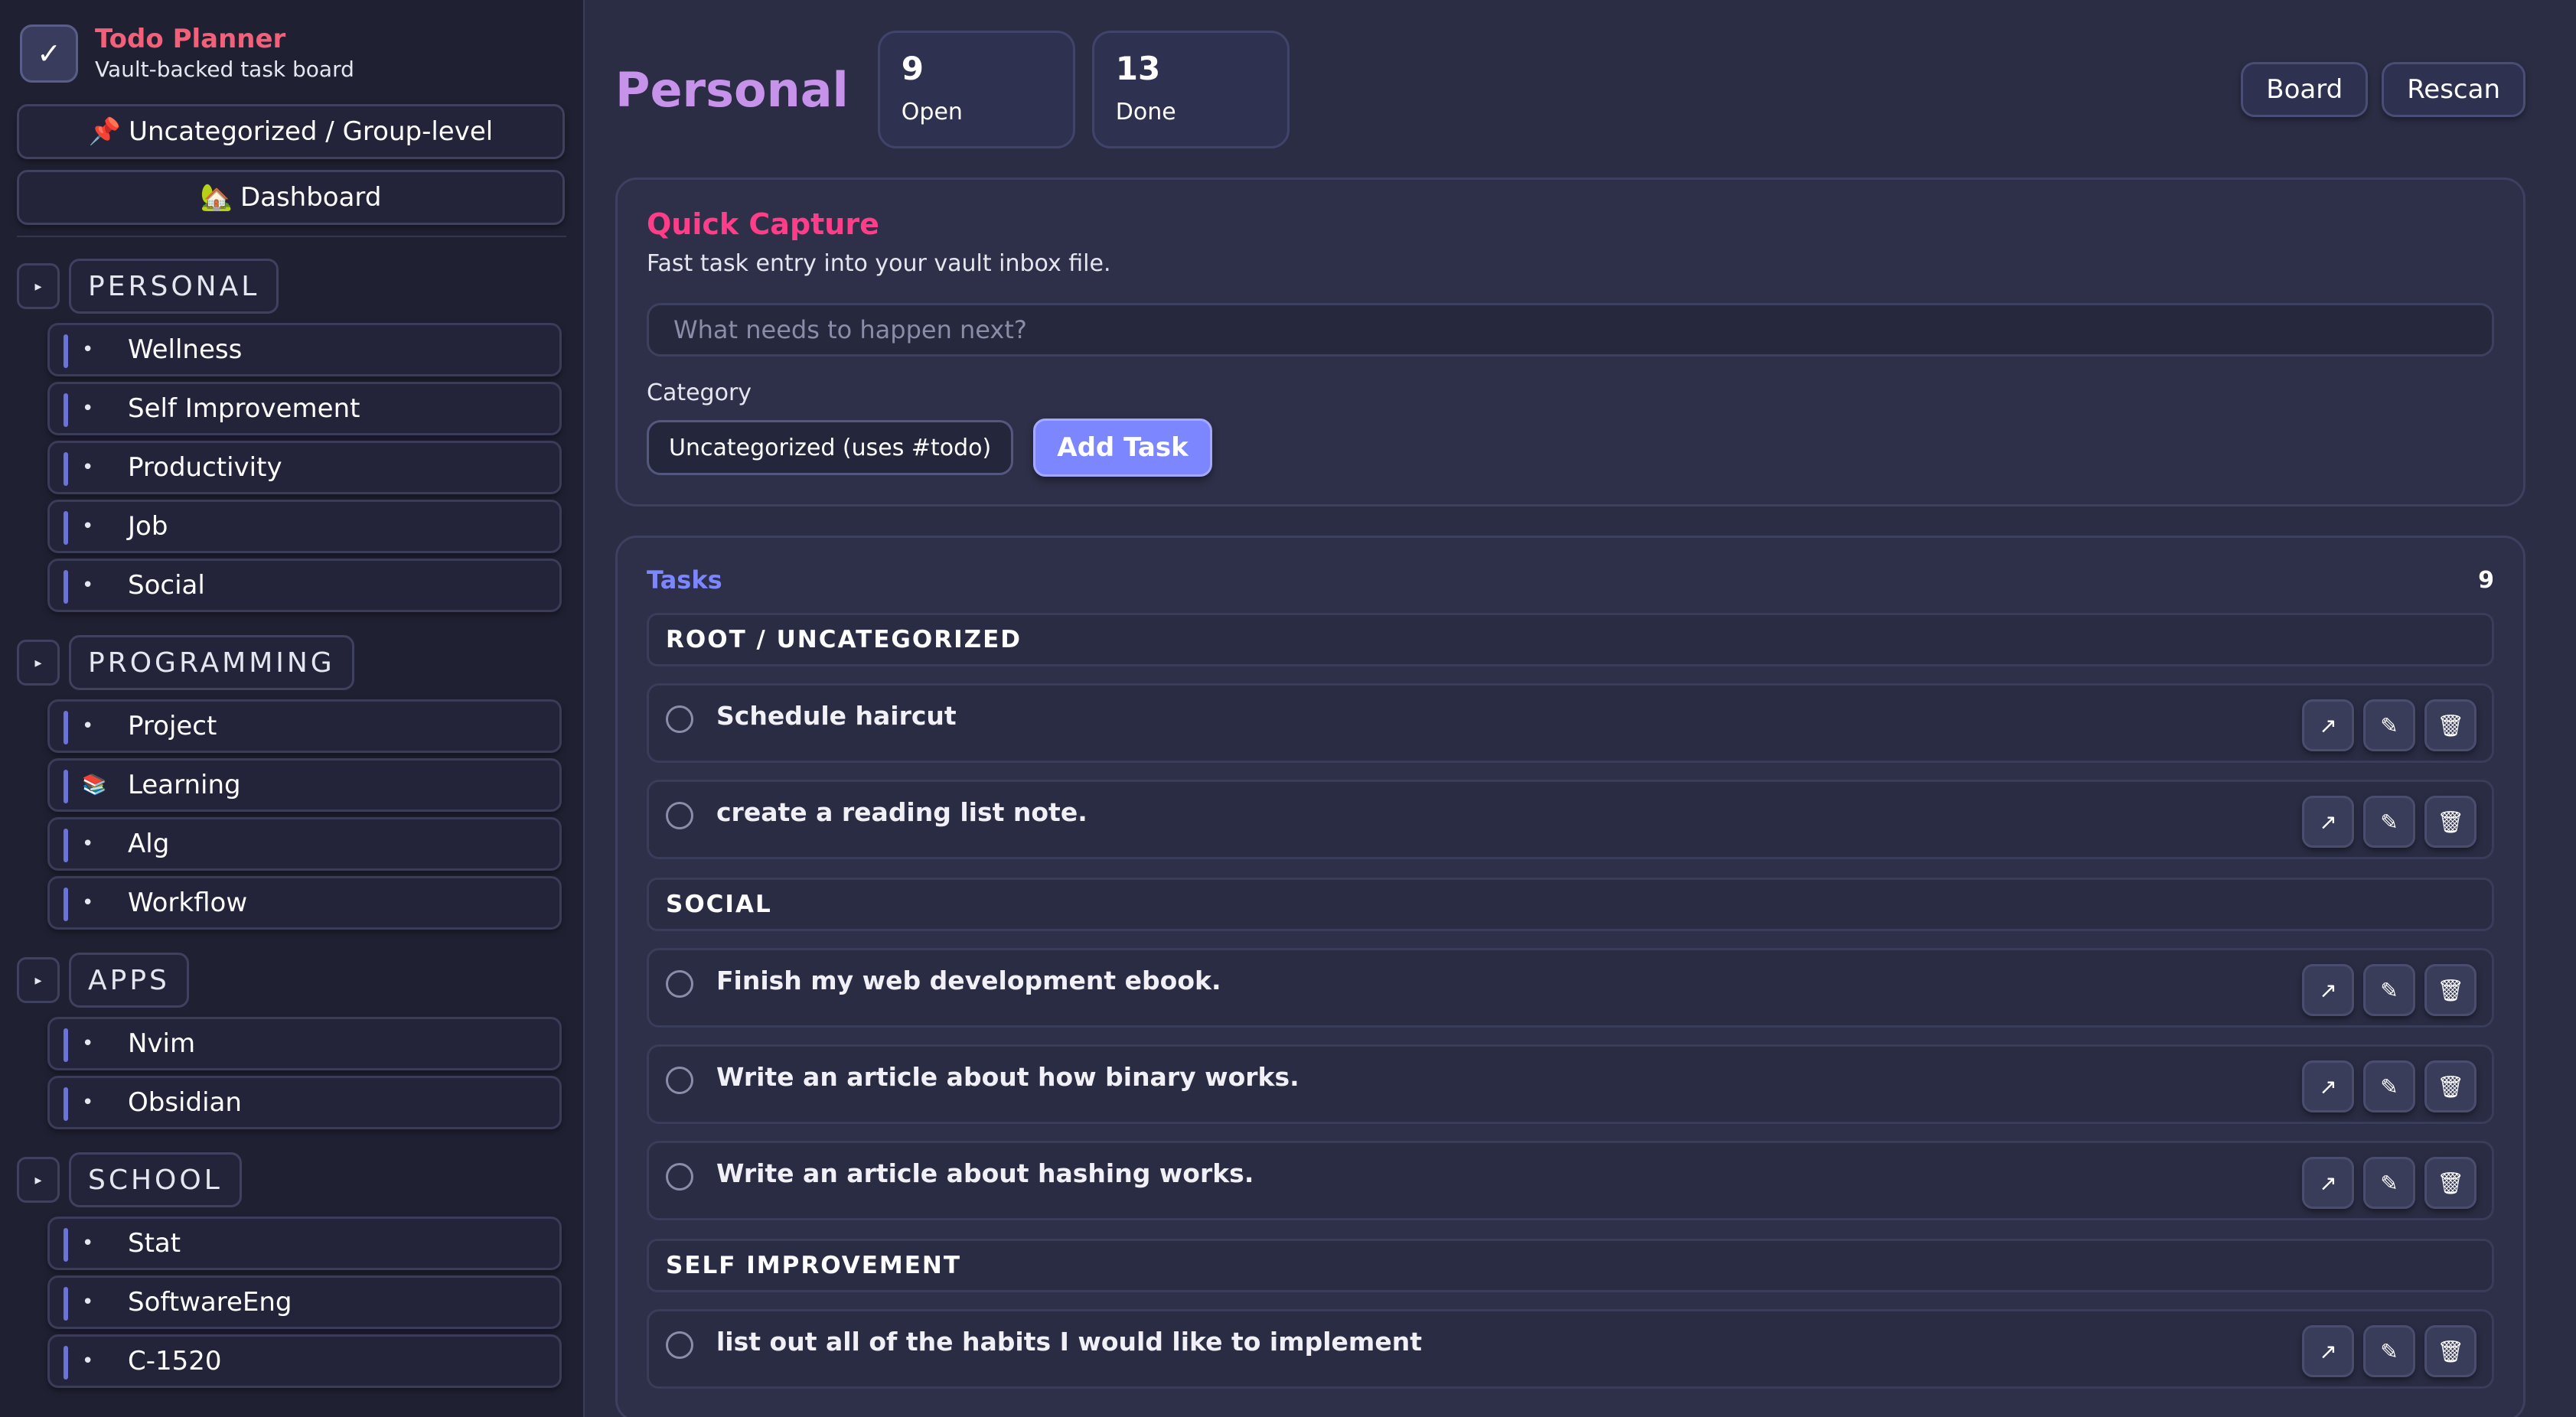  I want to click on section-header-root: ROOT / UNCATEGORIZED, so click(1571, 639).